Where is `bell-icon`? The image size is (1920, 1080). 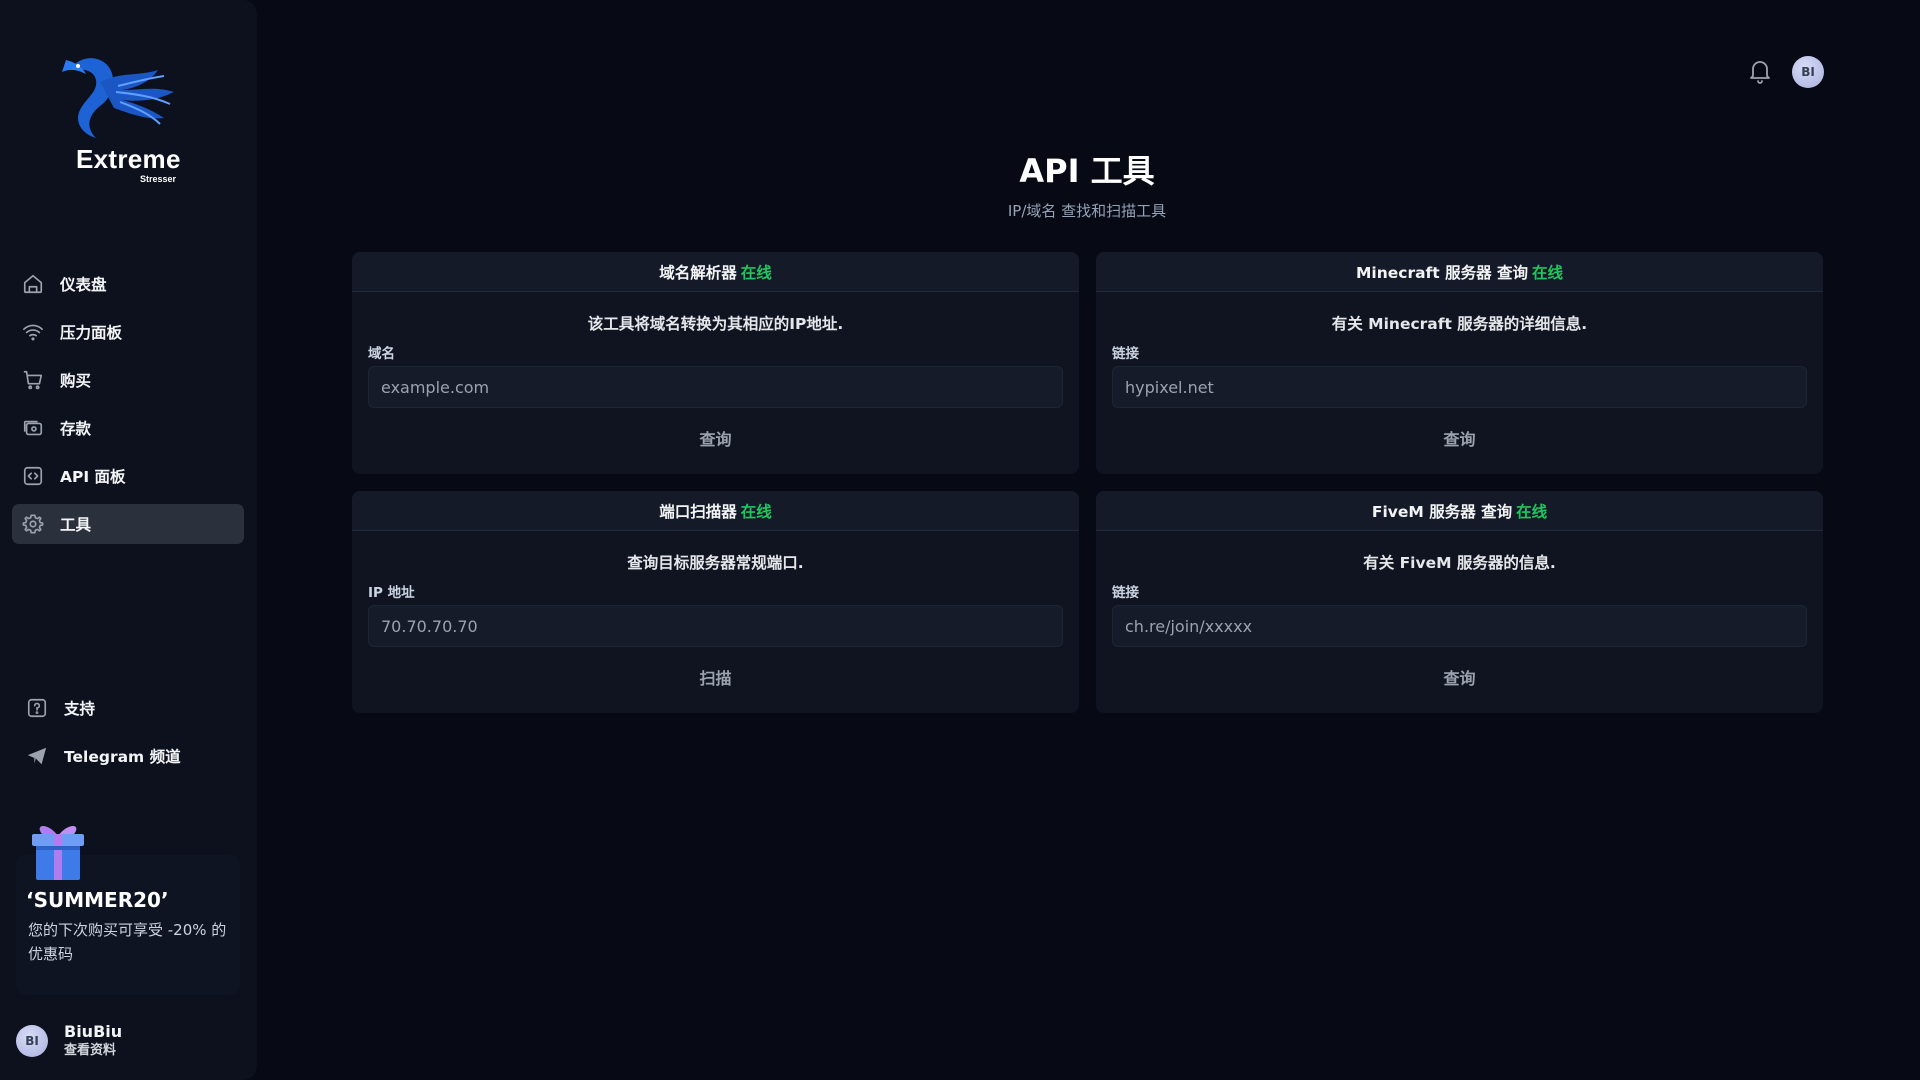
bell-icon is located at coordinates (1760, 71).